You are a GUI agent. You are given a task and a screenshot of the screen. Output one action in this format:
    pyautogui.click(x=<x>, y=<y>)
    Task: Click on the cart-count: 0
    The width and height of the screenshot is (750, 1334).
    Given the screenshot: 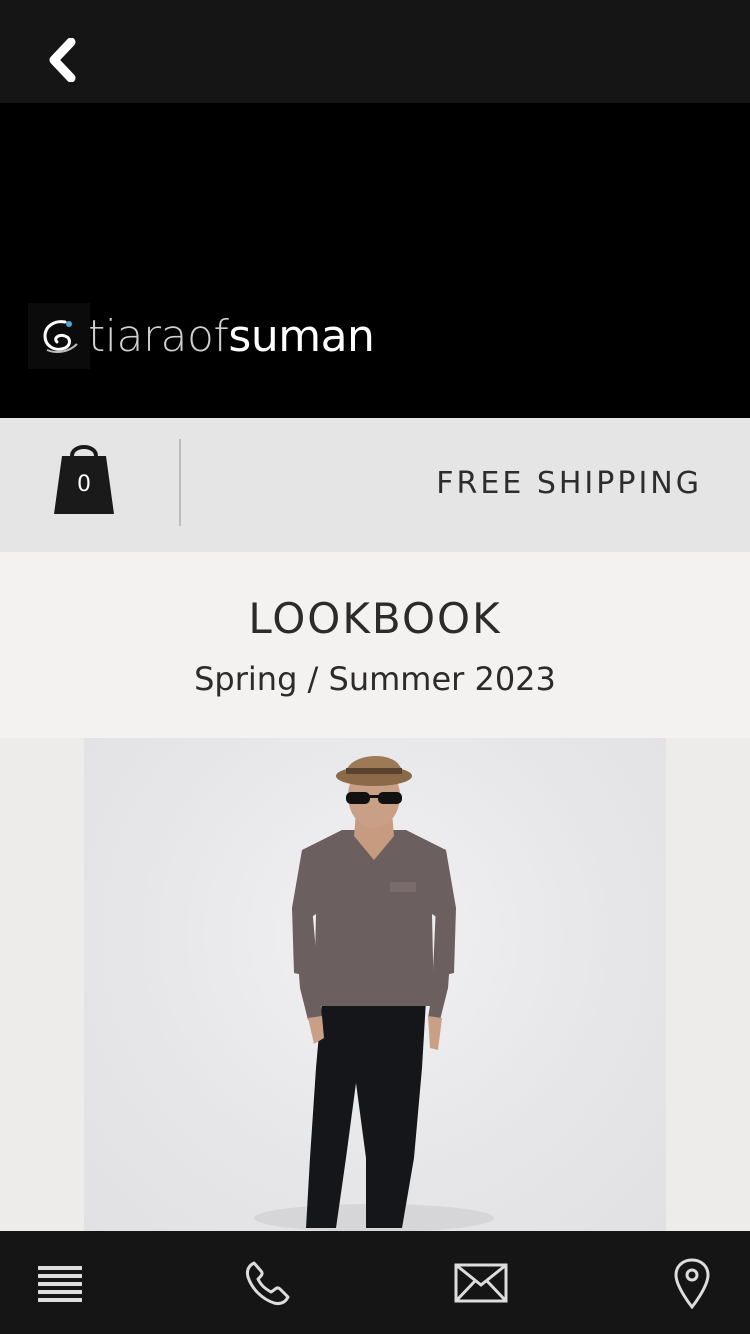 What is the action you would take?
    pyautogui.click(x=84, y=484)
    